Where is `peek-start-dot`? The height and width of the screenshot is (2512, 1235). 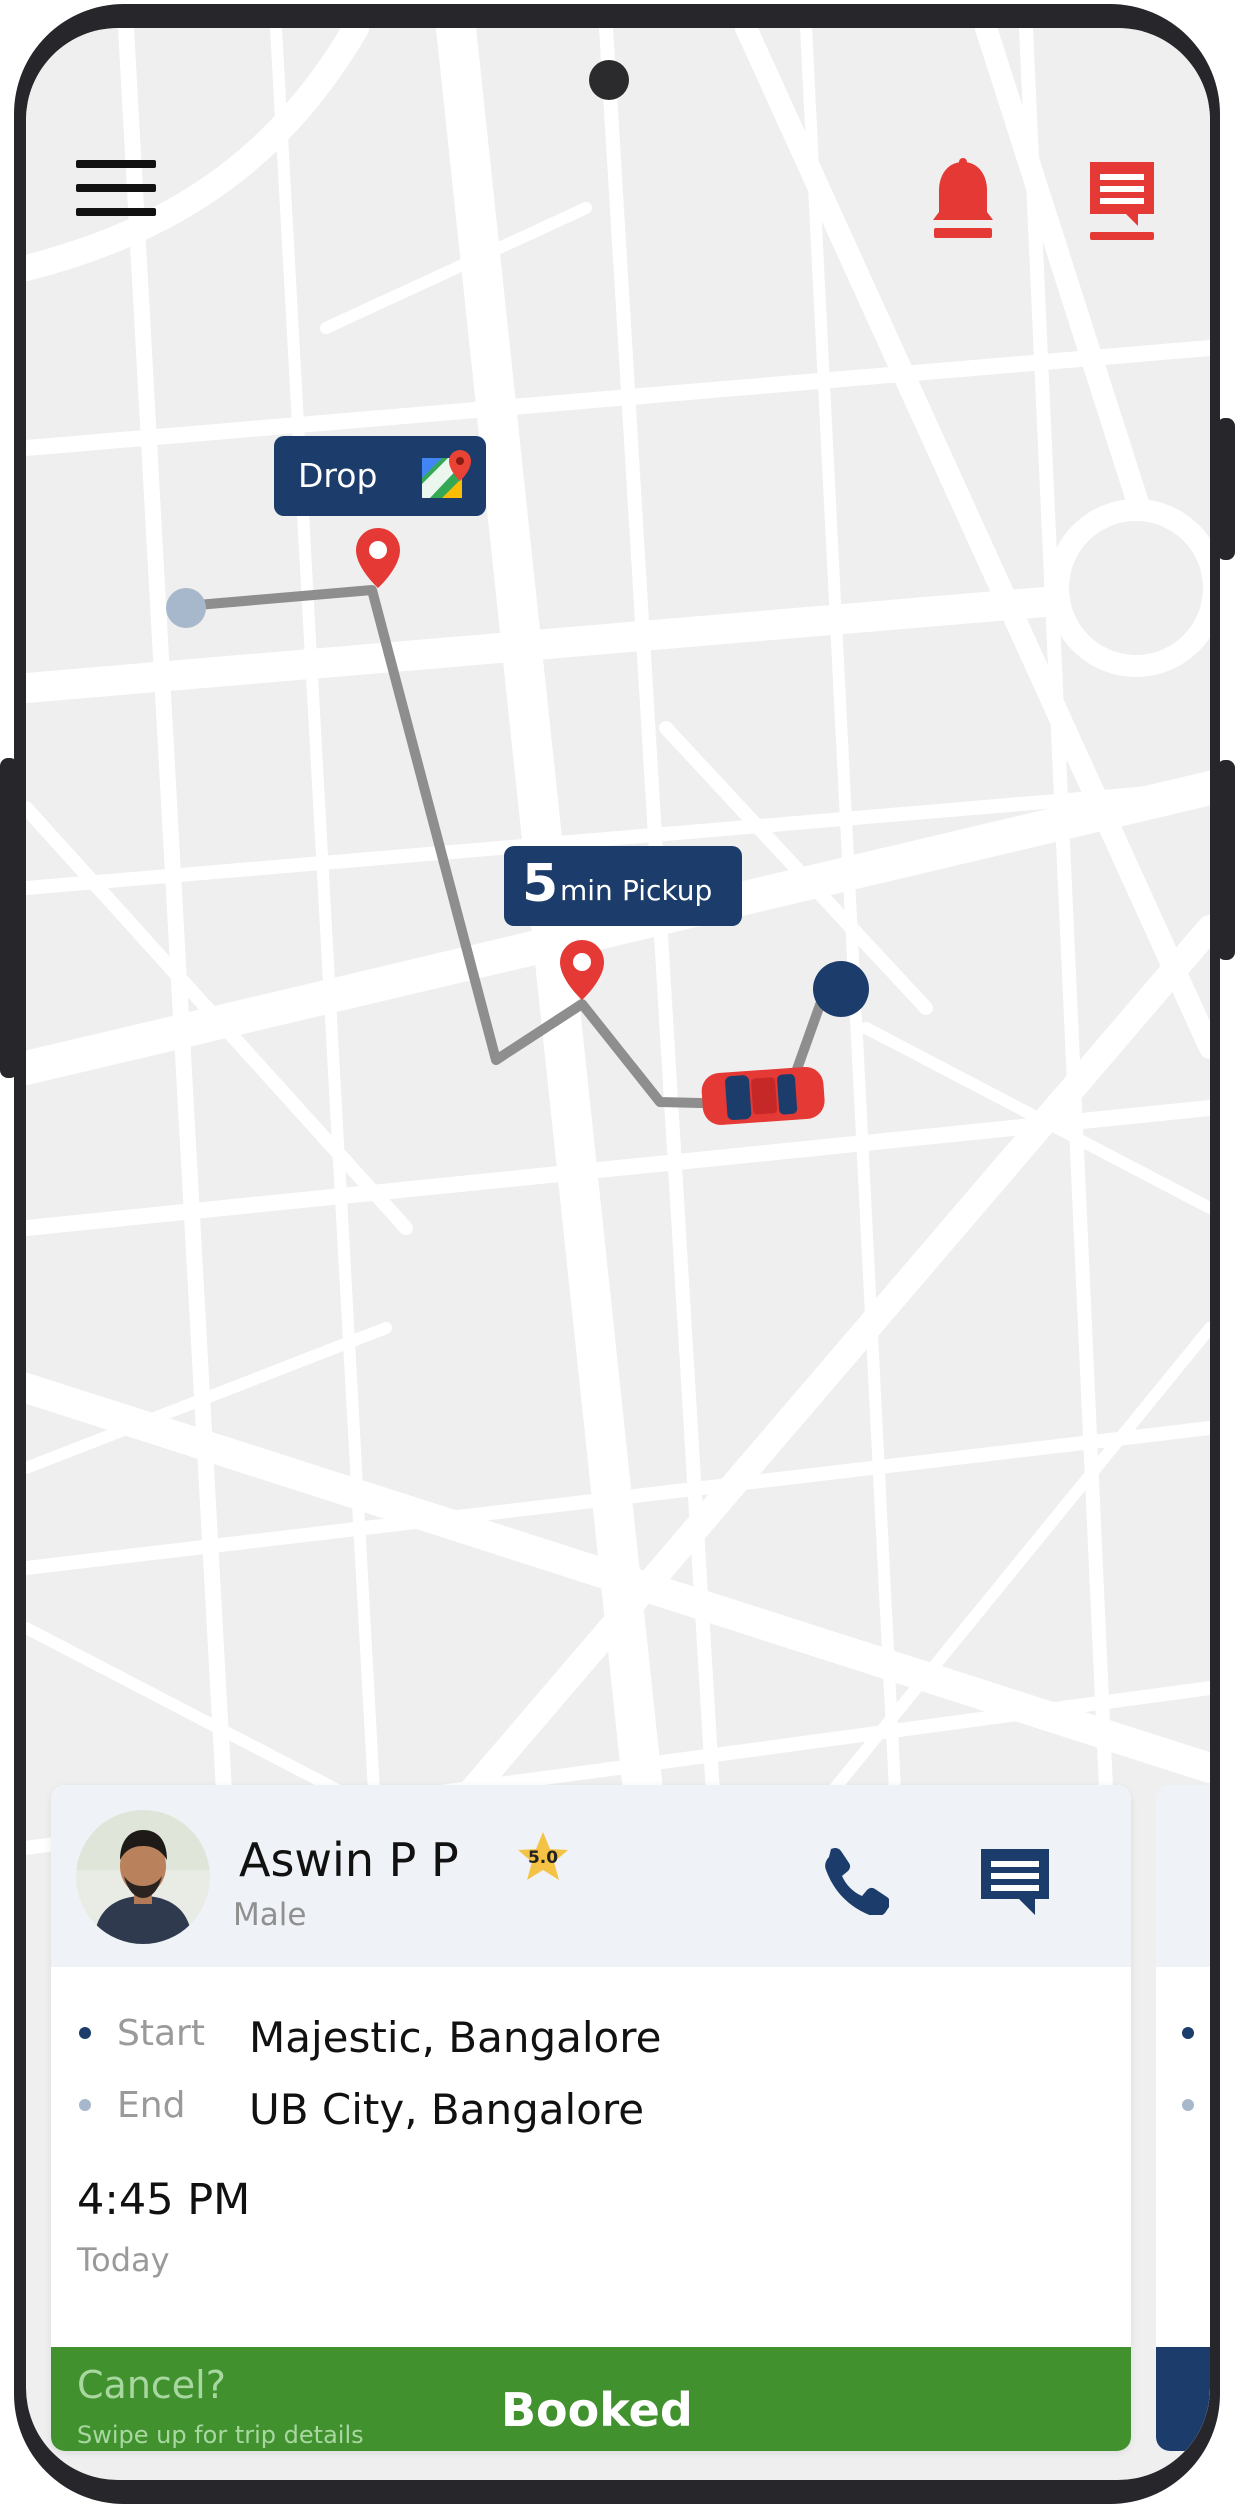
peek-start-dot is located at coordinates (1188, 2033).